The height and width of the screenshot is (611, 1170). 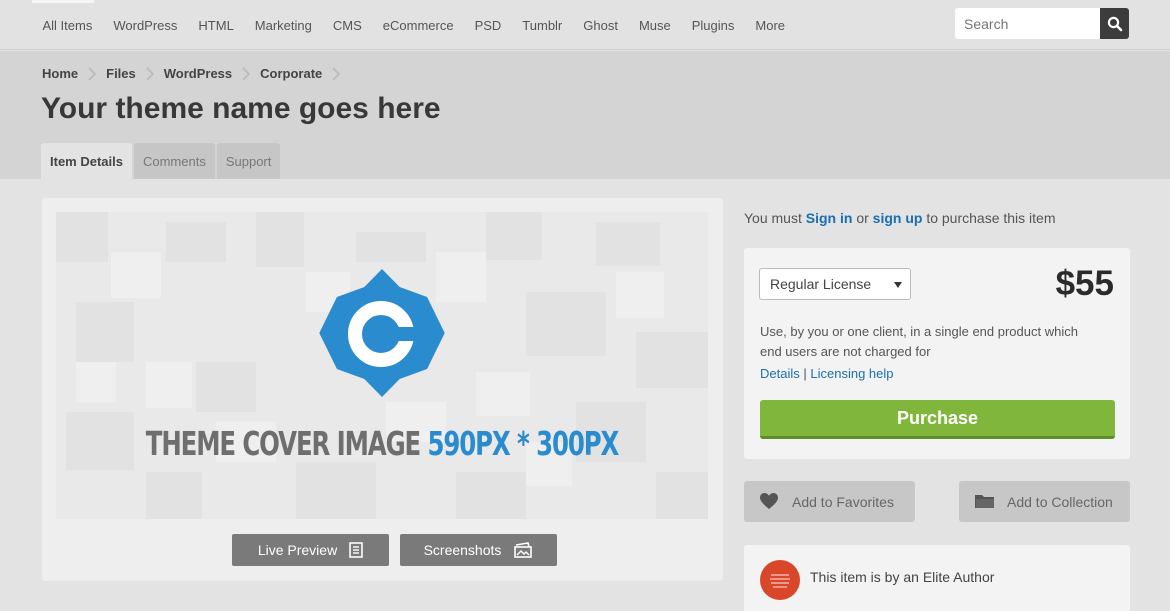 I want to click on breadcrumb-corporate: Corporate, so click(x=291, y=73).